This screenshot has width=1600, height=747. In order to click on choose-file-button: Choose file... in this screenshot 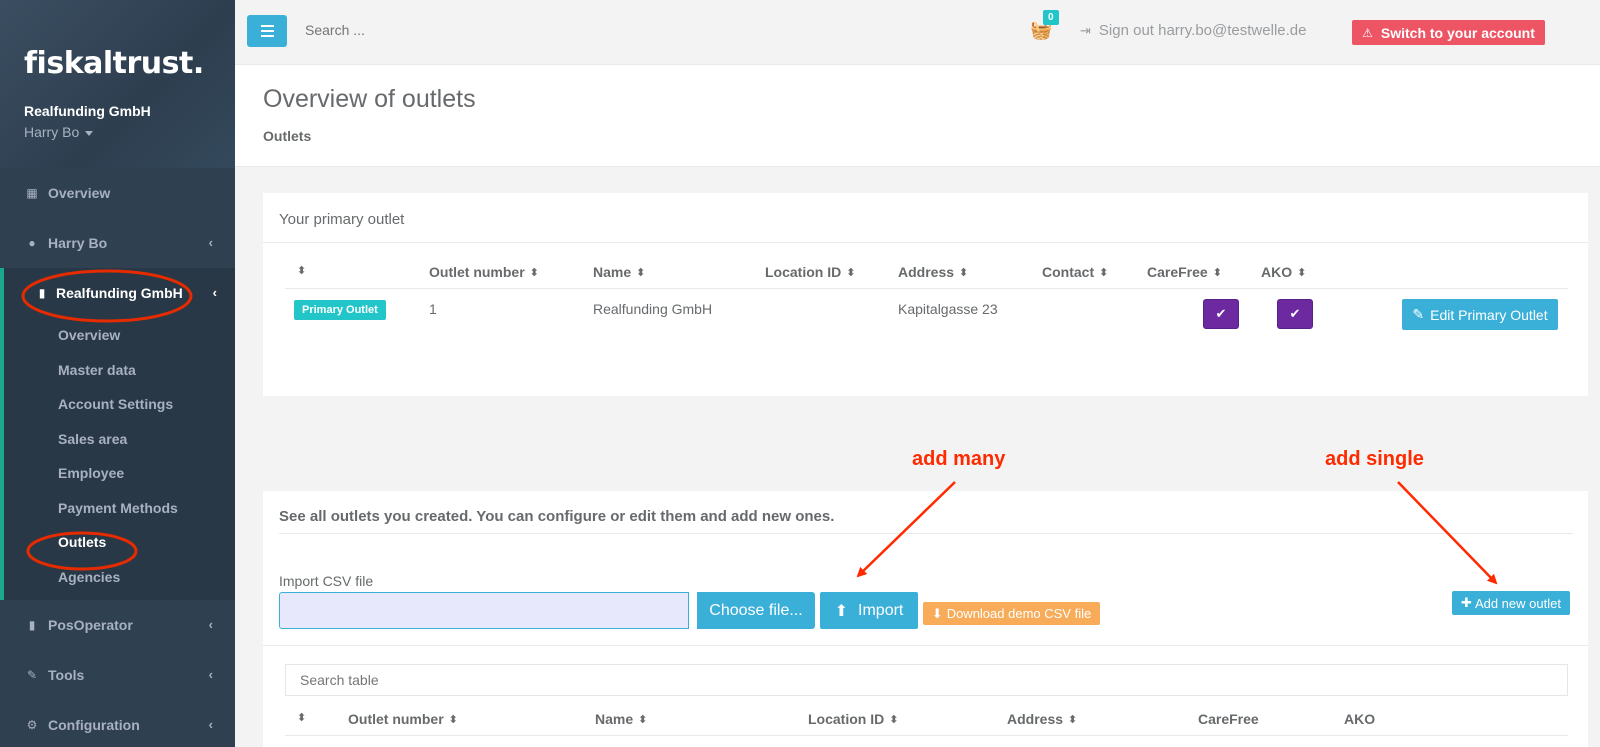, I will do `click(756, 610)`.